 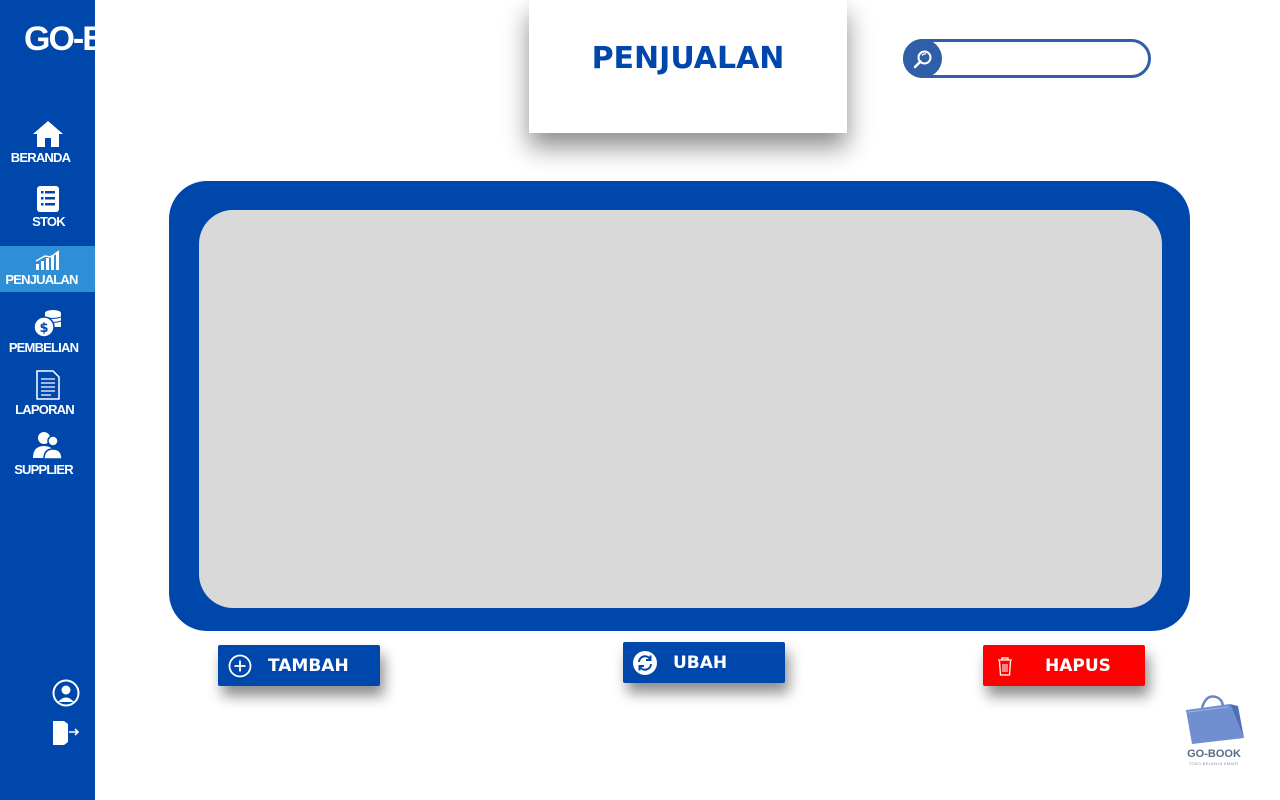 I want to click on search-button, so click(x=922, y=58).